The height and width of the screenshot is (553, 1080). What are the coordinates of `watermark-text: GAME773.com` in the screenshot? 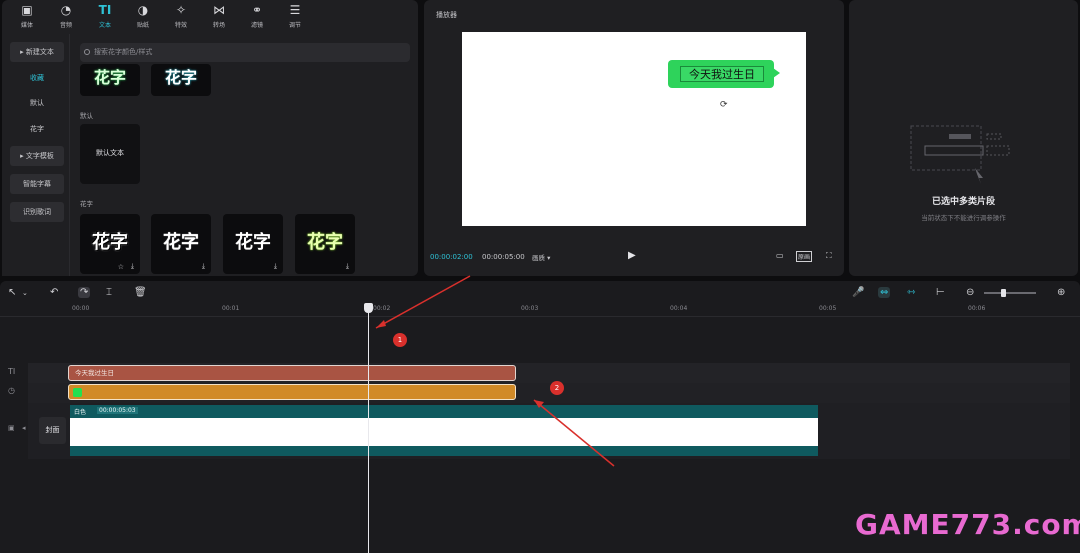 It's located at (967, 524).